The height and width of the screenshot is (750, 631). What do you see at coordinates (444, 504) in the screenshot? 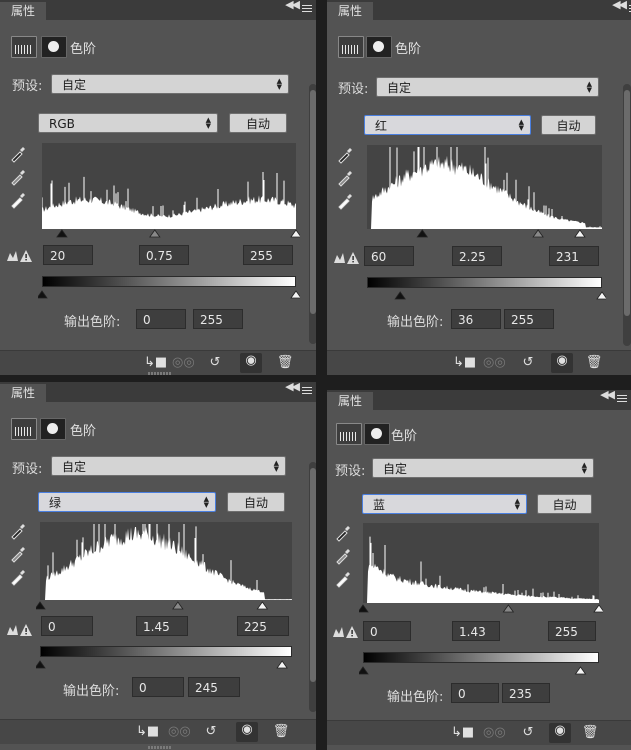
I see `channel-select: 蓝 ▲ ▼` at bounding box center [444, 504].